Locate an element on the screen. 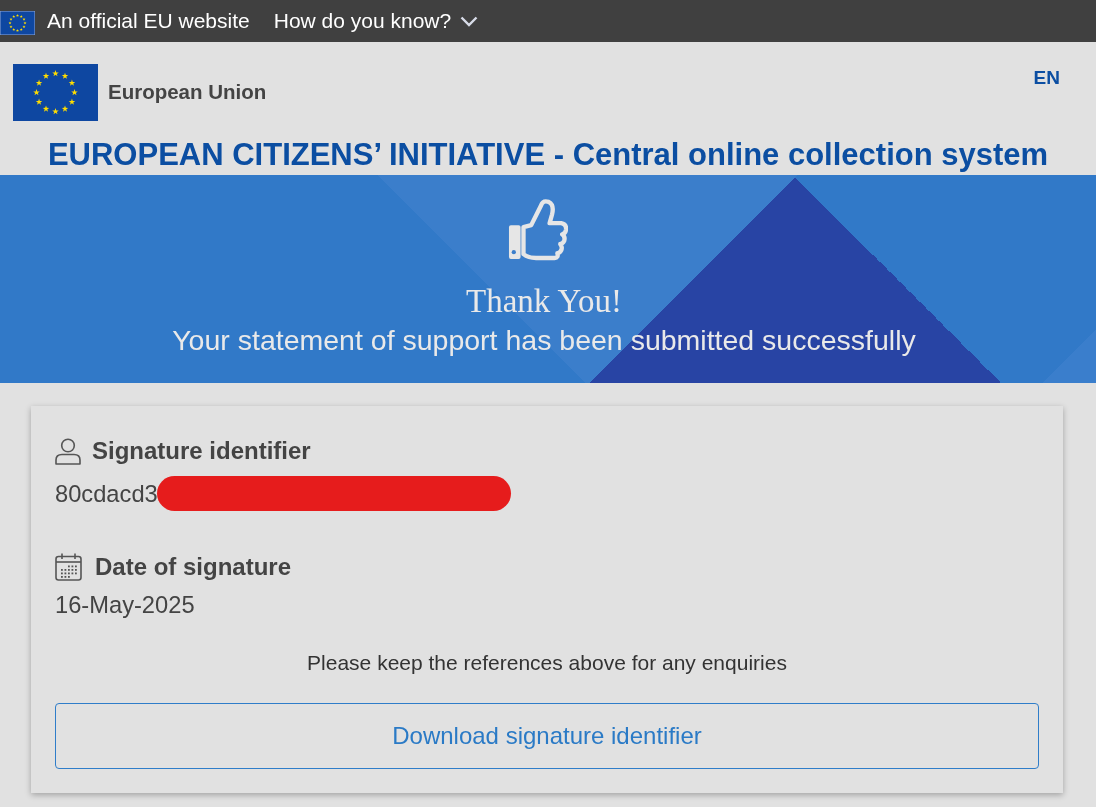 The width and height of the screenshot is (1096, 807). detail-value: 80cdacd3 is located at coordinates (106, 493).